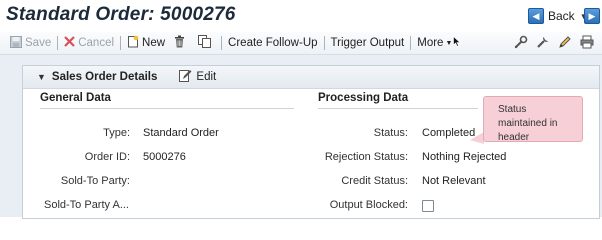  What do you see at coordinates (543, 43) in the screenshot?
I see `wrench-icon` at bounding box center [543, 43].